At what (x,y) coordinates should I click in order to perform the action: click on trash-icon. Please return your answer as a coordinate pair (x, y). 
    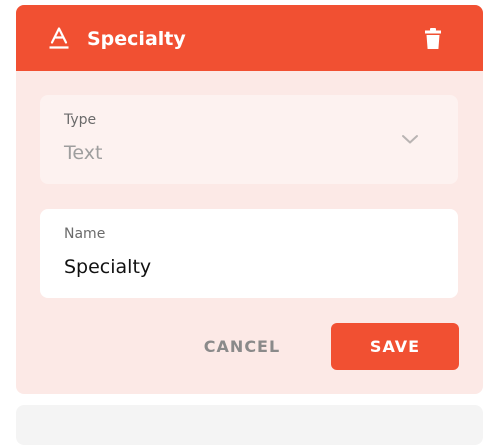
    Looking at the image, I should click on (433, 39).